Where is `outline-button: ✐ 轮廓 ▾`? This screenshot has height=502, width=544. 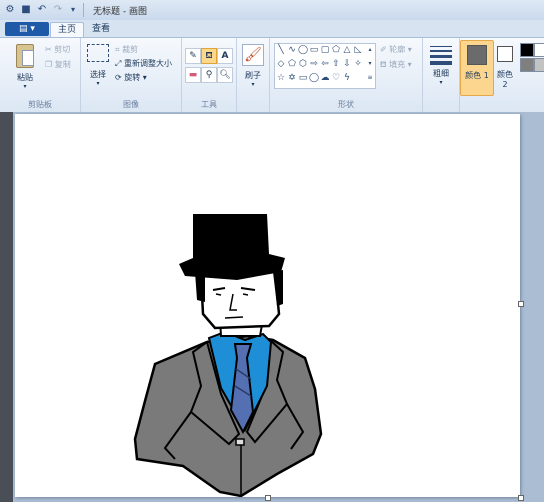 outline-button: ✐ 轮廓 ▾ is located at coordinates (396, 49).